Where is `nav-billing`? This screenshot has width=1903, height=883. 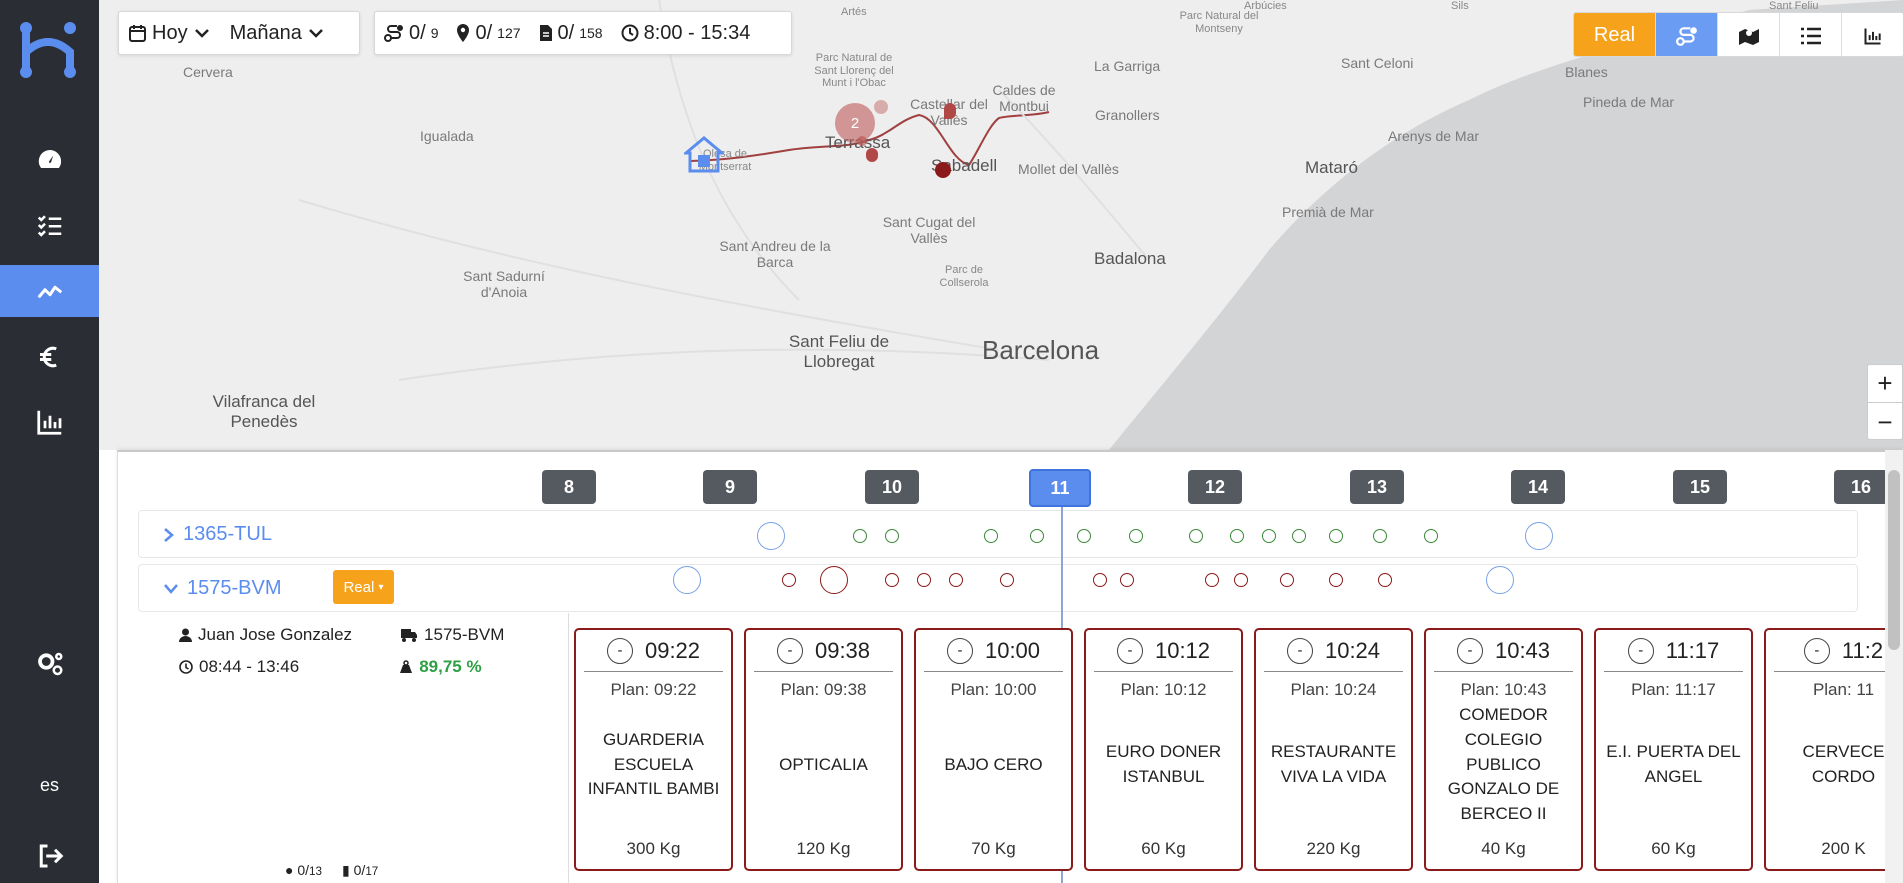 nav-billing is located at coordinates (49, 357).